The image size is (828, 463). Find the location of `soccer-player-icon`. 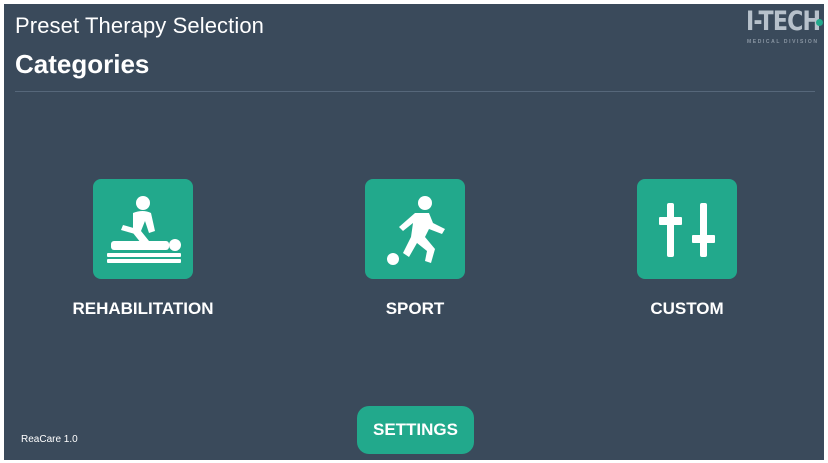

soccer-player-icon is located at coordinates (416, 230).